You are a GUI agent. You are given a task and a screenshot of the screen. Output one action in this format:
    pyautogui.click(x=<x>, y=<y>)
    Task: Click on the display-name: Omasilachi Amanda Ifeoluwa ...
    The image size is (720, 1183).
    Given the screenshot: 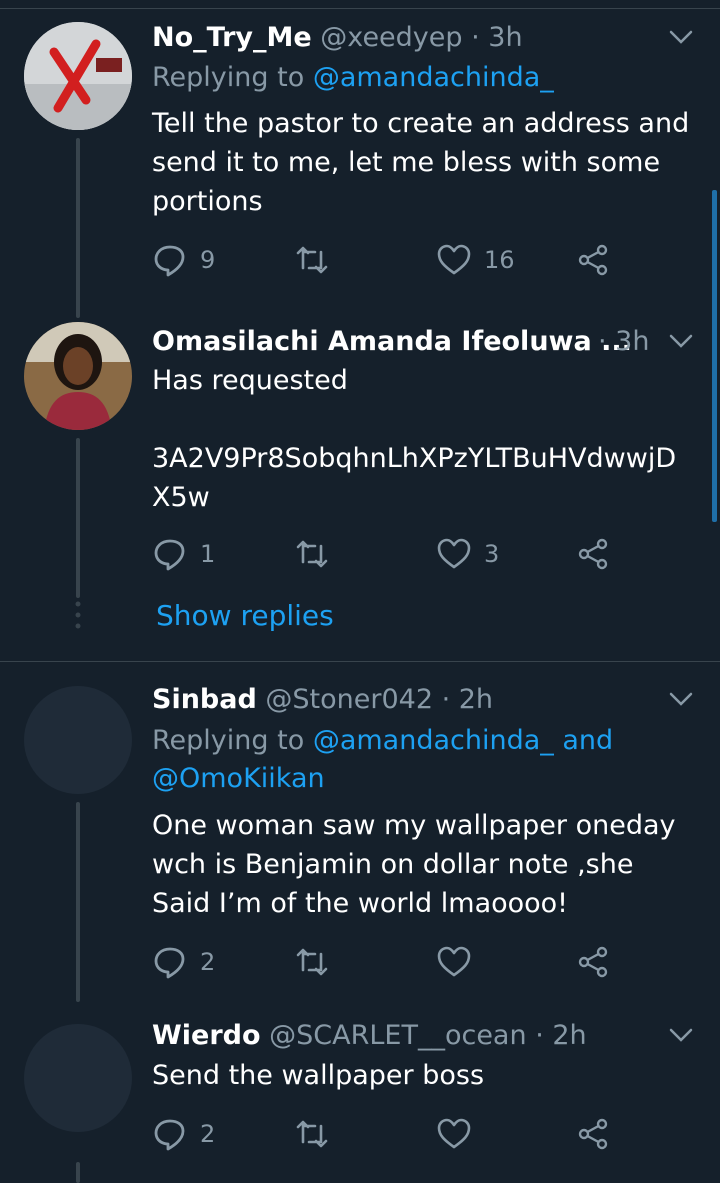 What is the action you would take?
    pyautogui.click(x=392, y=341)
    